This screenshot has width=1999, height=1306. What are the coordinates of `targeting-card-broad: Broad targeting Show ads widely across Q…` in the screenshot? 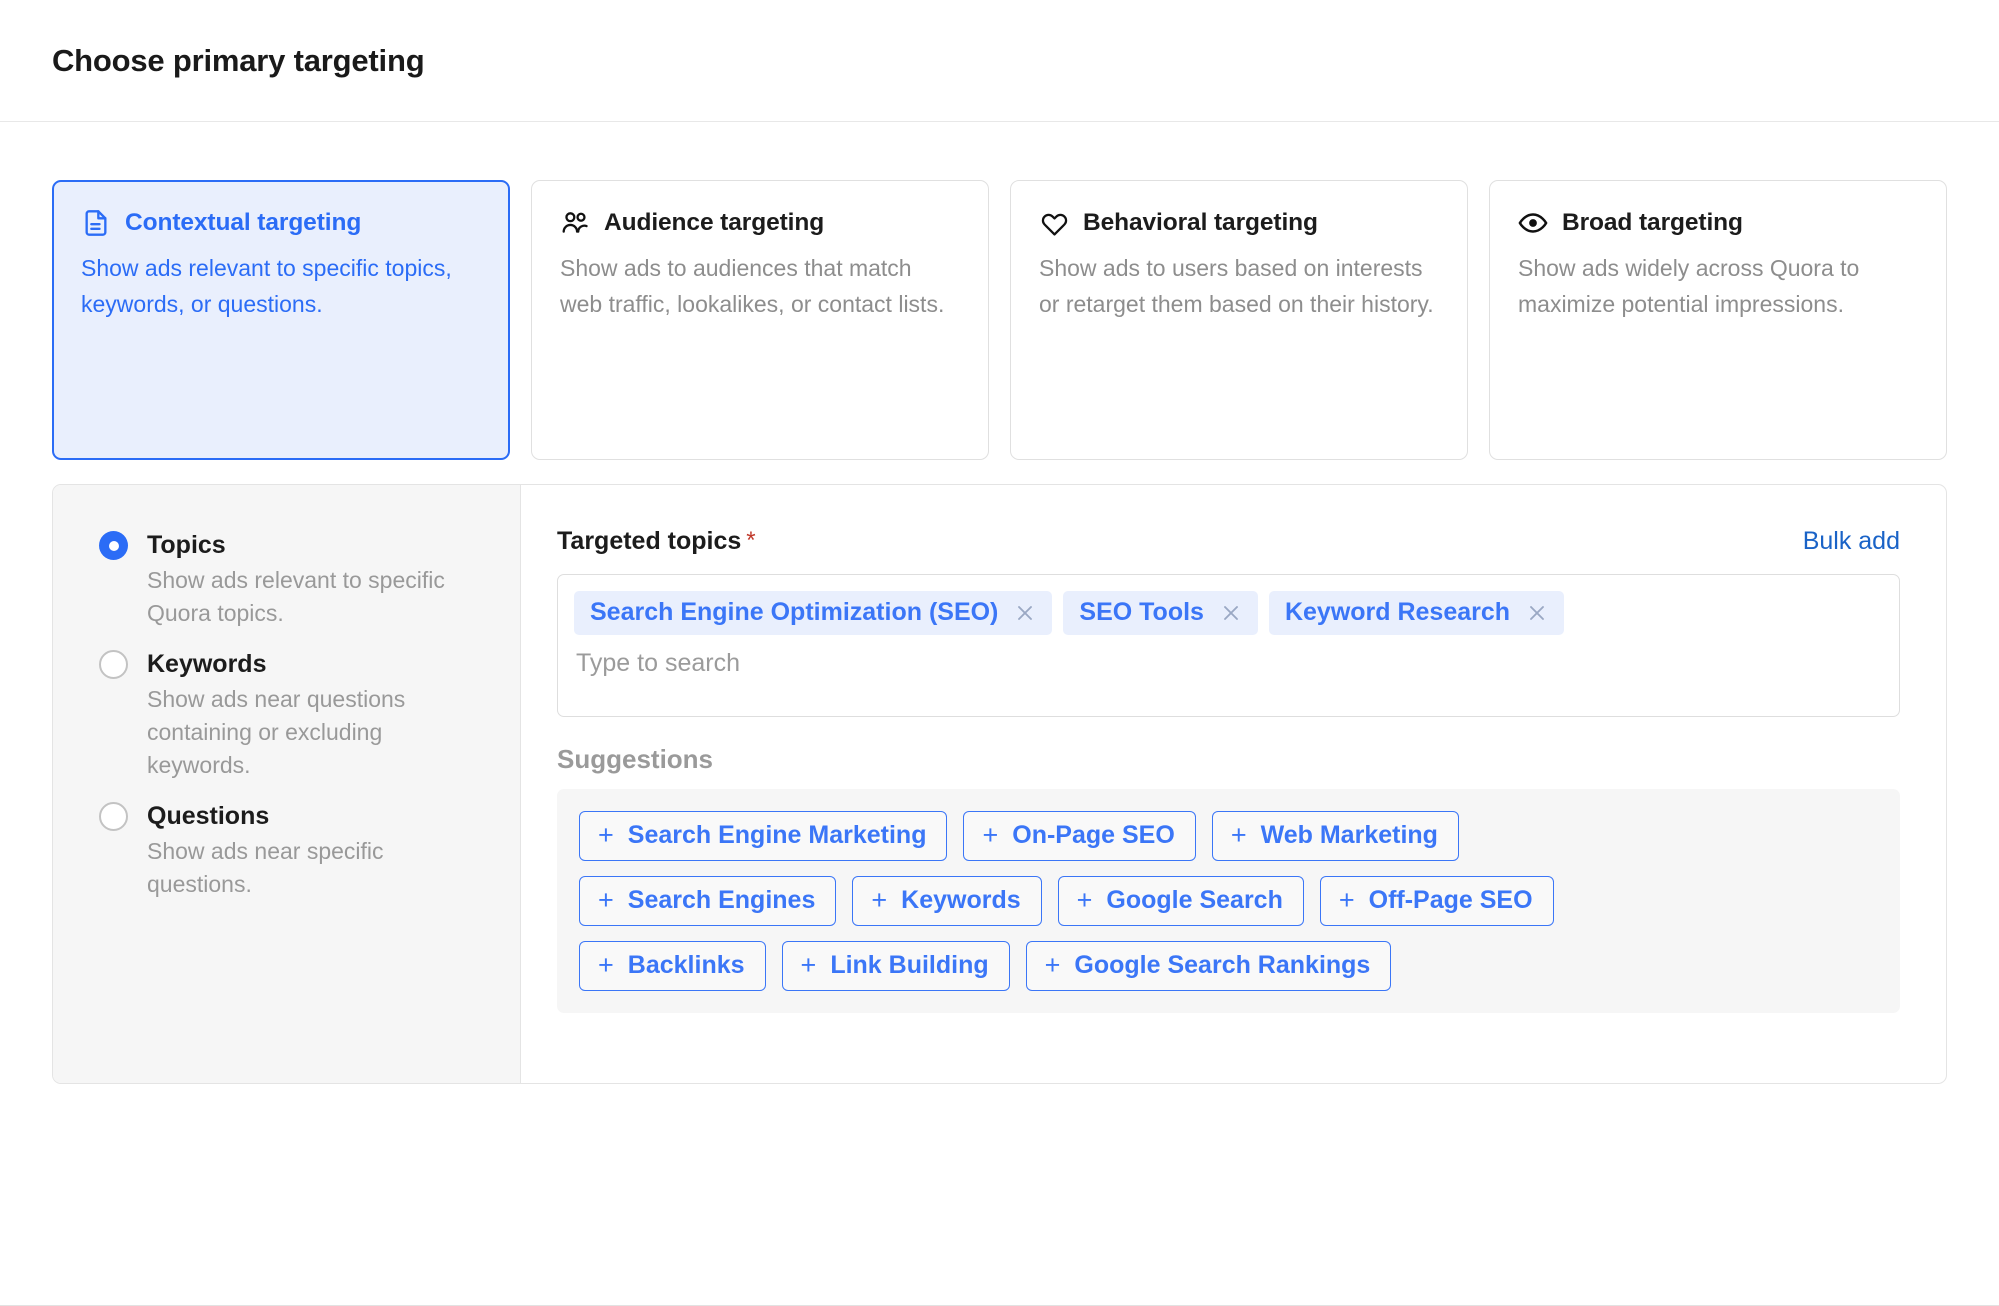 It's located at (1718, 320).